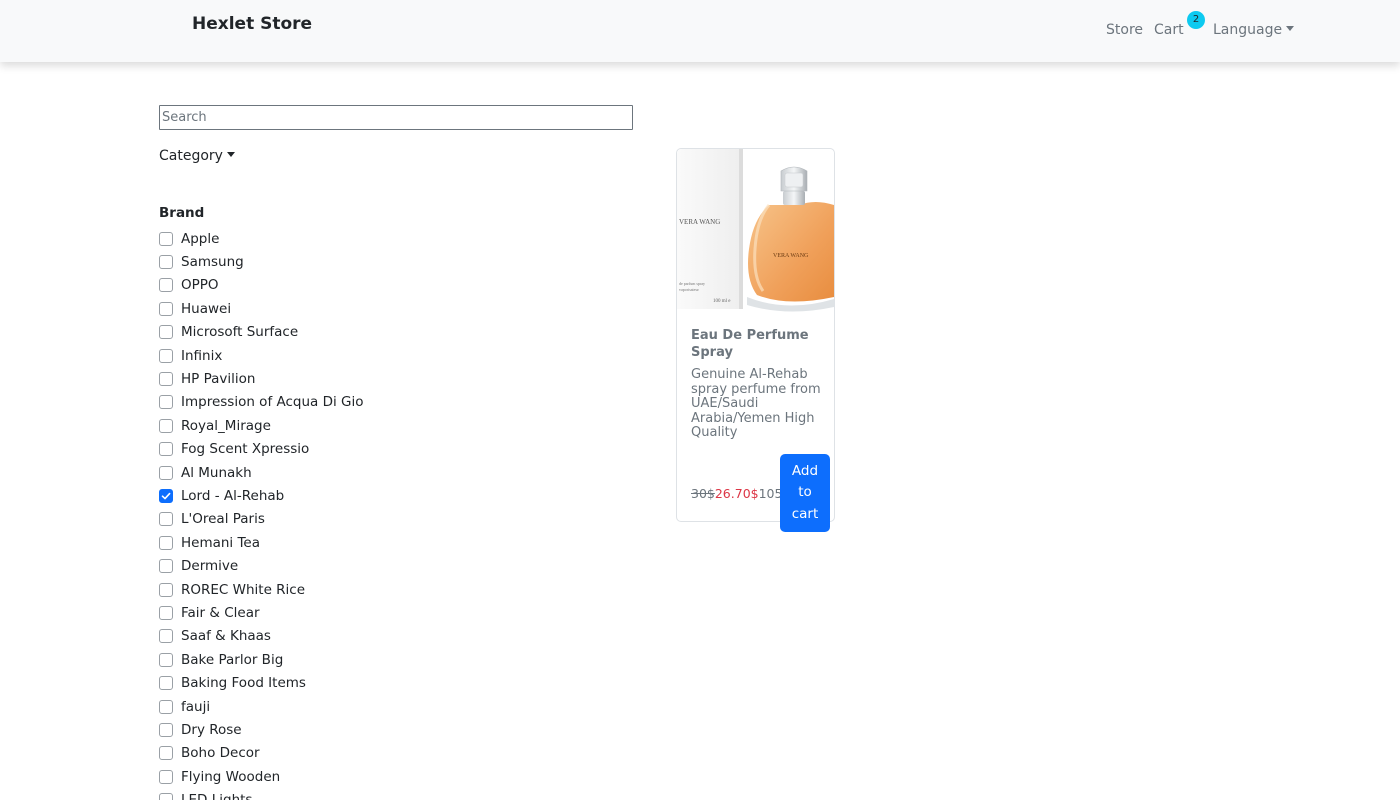  Describe the element at coordinates (261, 238) in the screenshot. I see `brand-filter-item: Apple` at that location.